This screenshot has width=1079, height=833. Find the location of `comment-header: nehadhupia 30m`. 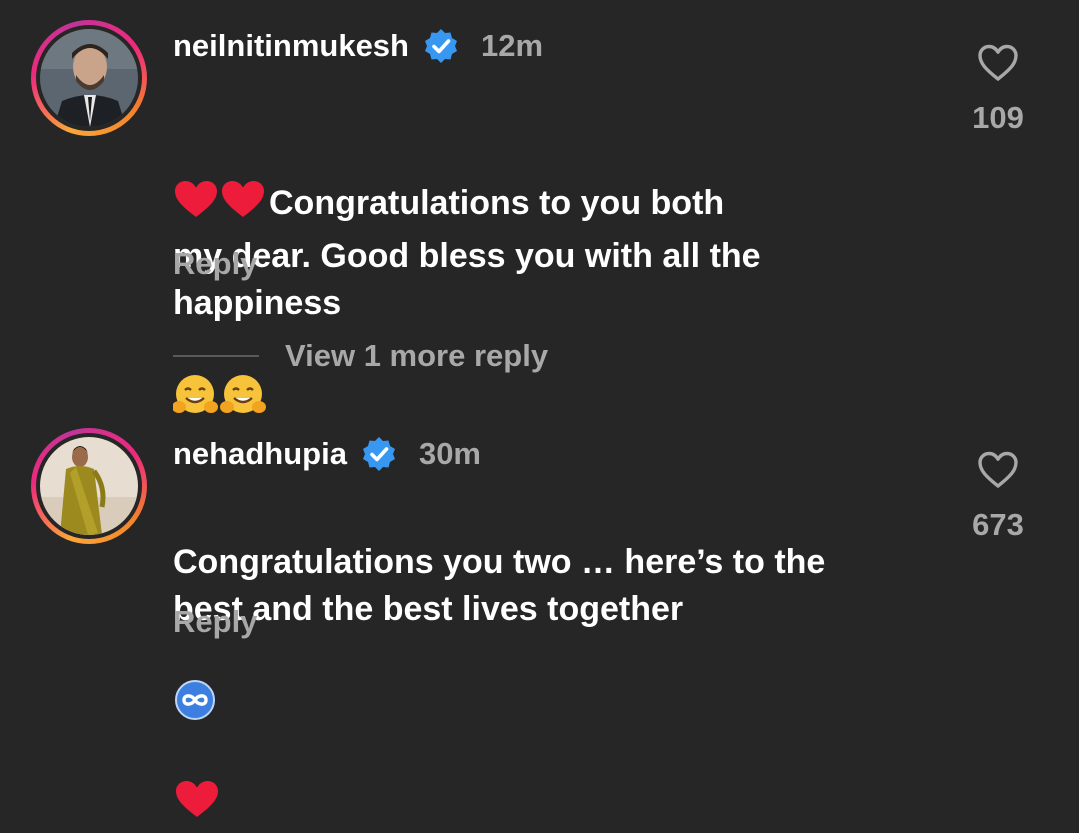

comment-header: nehadhupia 30m is located at coordinates (327, 454).